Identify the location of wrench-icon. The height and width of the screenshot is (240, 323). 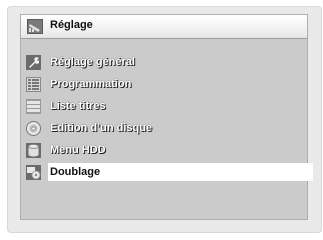
(33, 62).